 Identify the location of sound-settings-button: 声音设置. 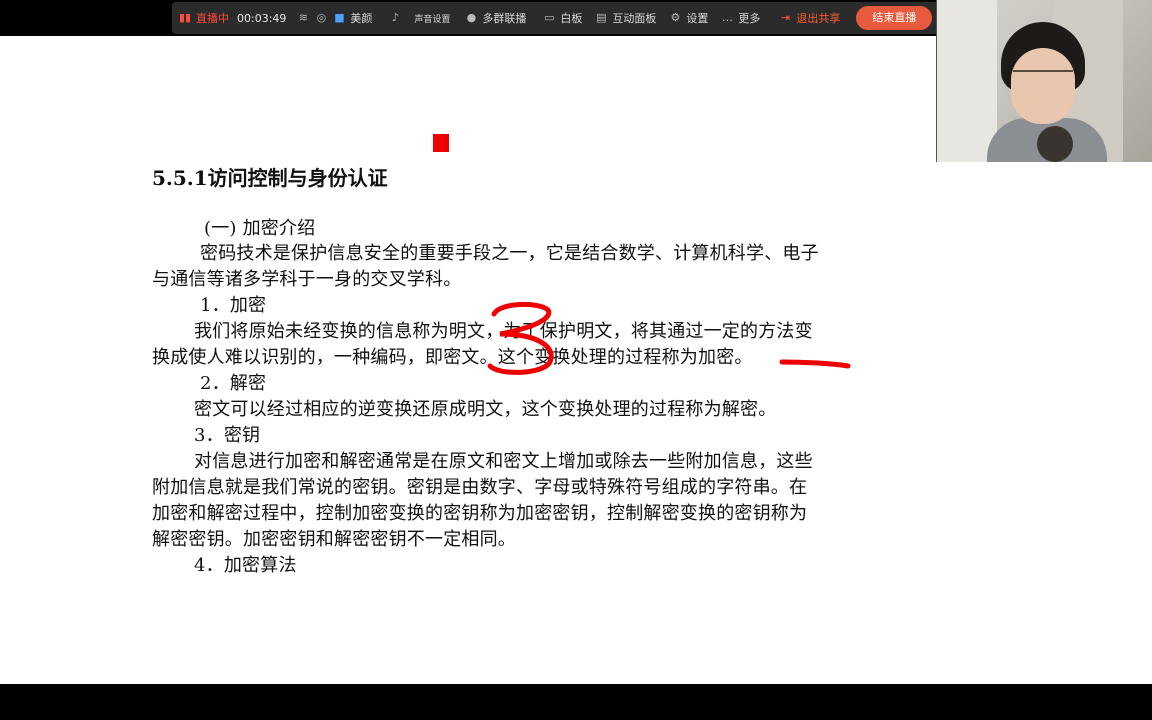
(432, 18).